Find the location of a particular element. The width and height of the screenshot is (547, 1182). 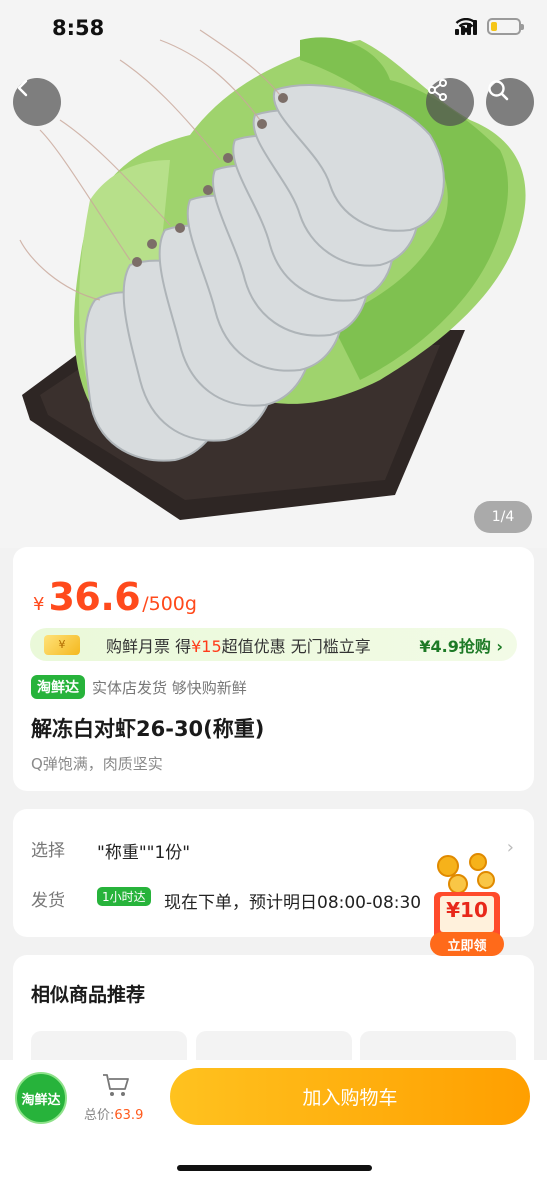

battery-icon is located at coordinates (505, 26).